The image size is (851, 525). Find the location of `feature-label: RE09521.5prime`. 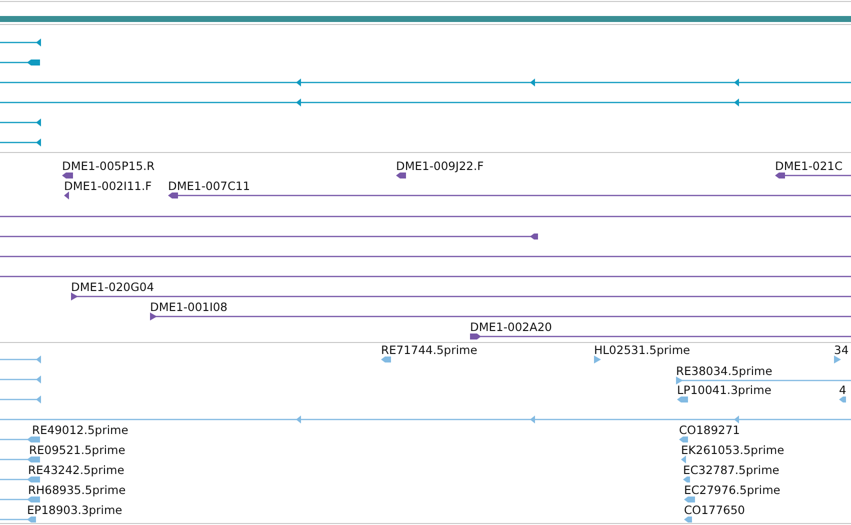

feature-label: RE09521.5prime is located at coordinates (77, 450).